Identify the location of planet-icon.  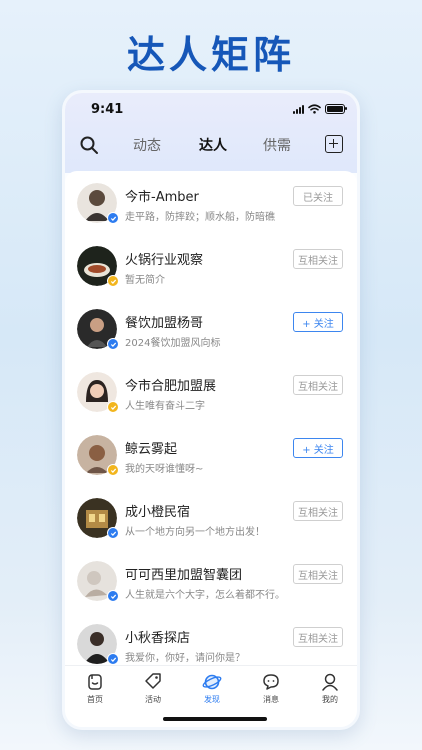
(212, 682).